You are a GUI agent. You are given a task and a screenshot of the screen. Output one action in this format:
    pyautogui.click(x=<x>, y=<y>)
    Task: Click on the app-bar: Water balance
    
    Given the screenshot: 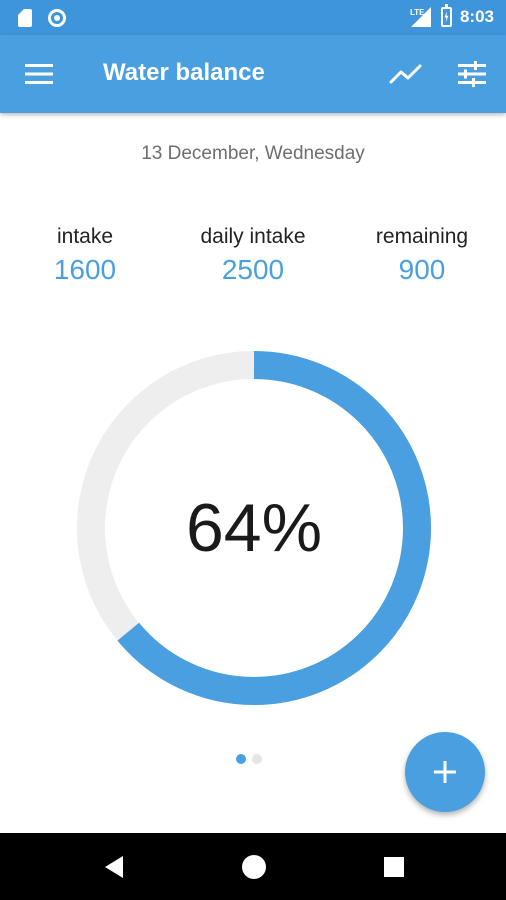 What is the action you would take?
    pyautogui.click(x=253, y=74)
    